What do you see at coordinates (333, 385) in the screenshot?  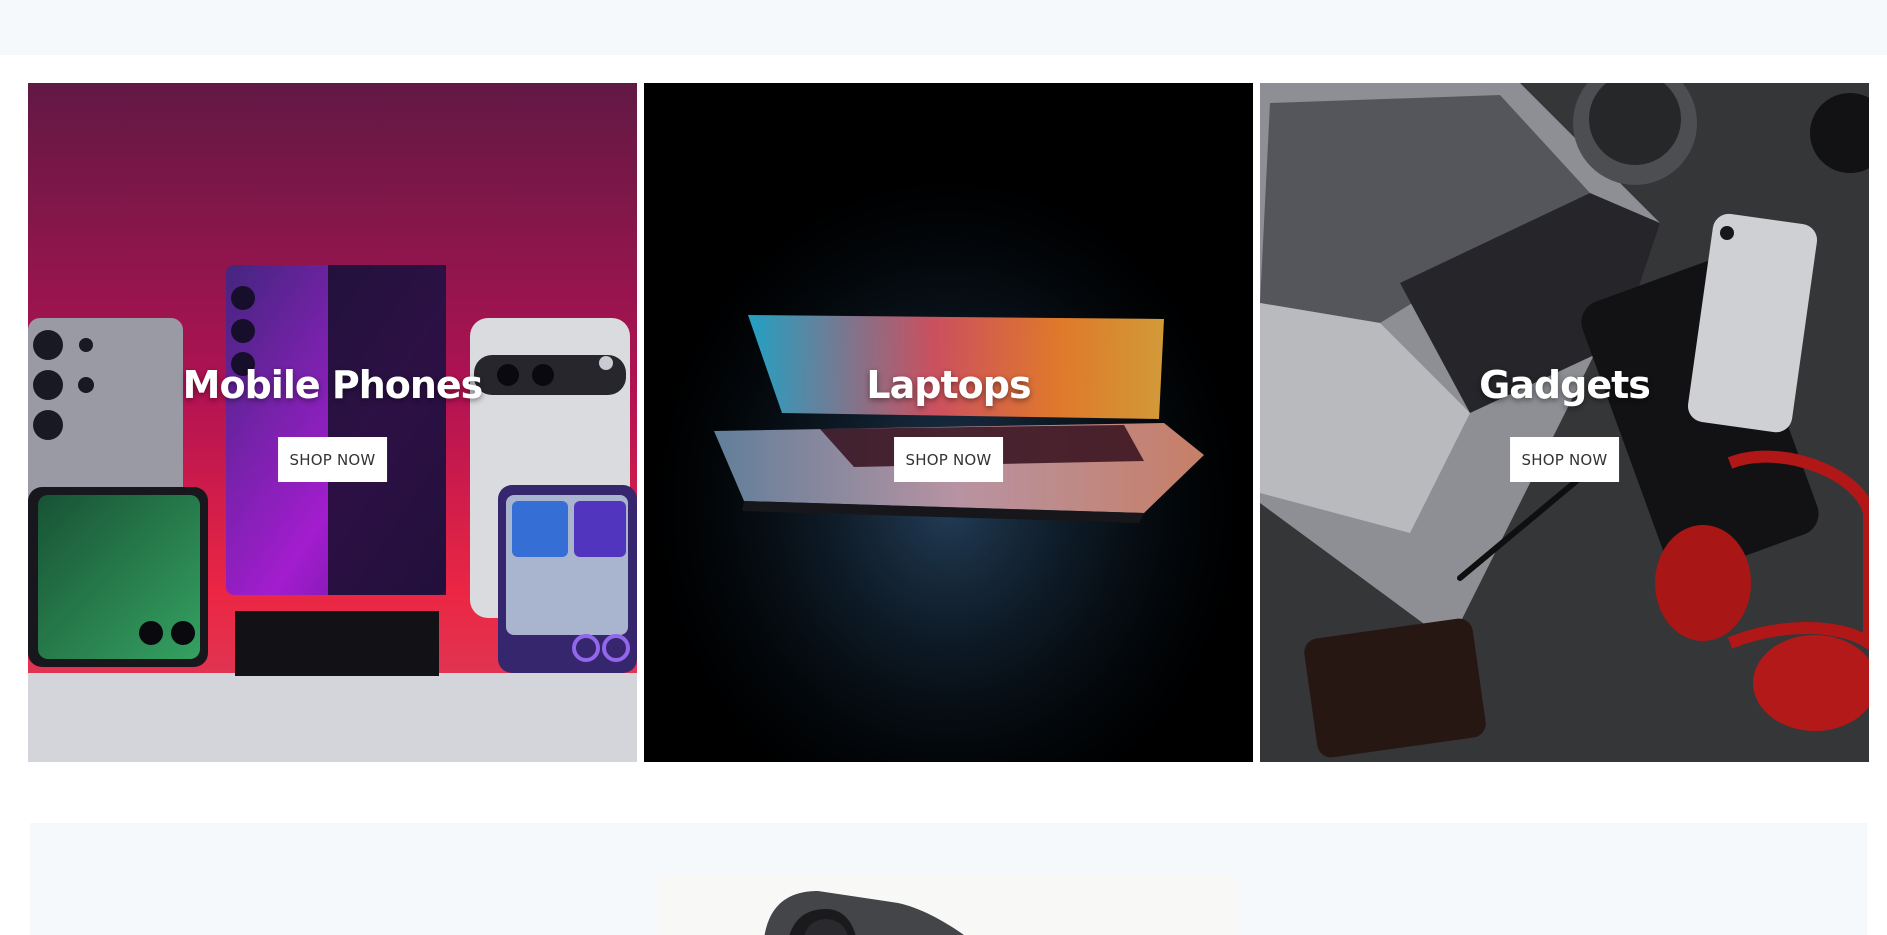 I see `category-title: Mobile Phones` at bounding box center [333, 385].